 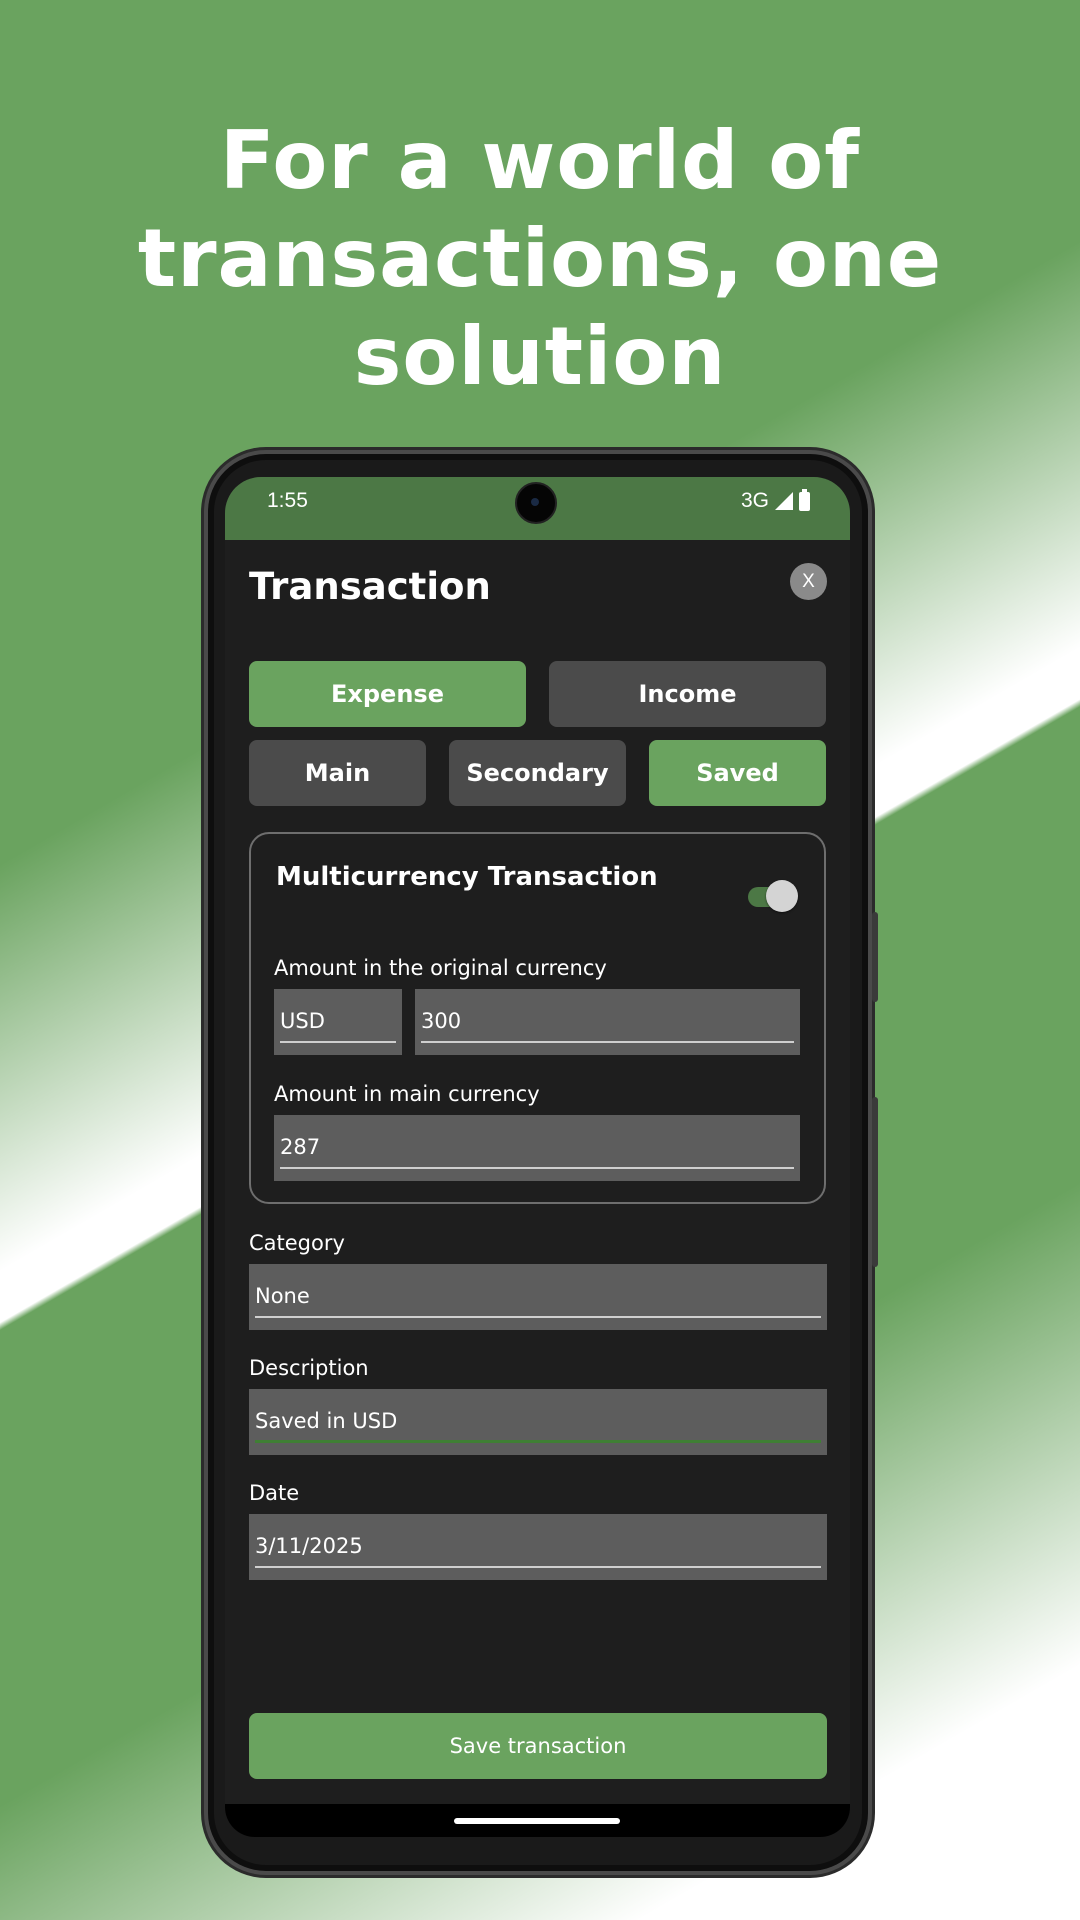 I want to click on signal-icon, so click(x=784, y=501).